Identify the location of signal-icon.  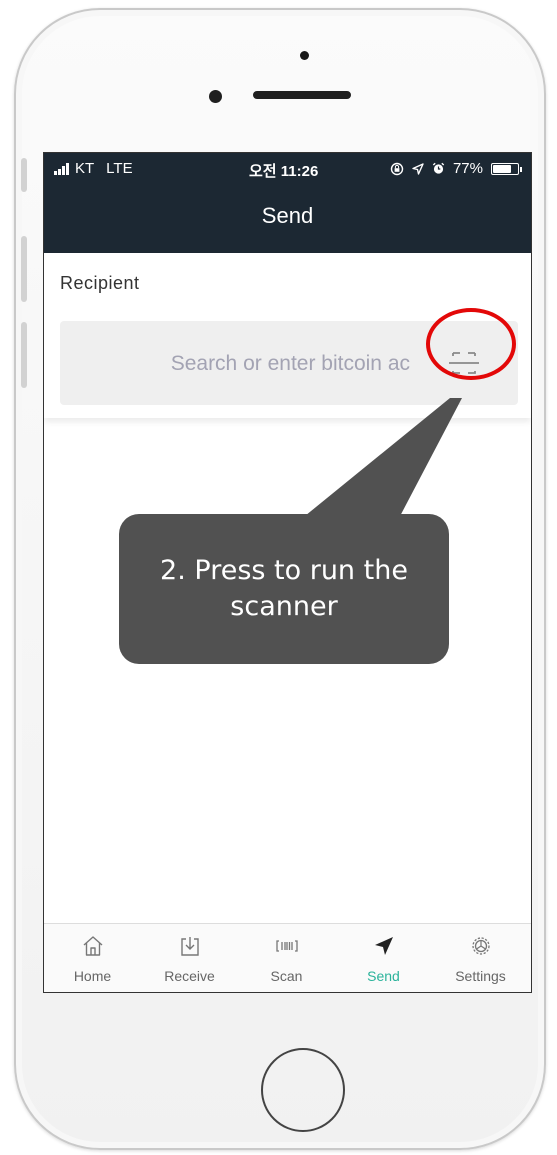
(61, 168).